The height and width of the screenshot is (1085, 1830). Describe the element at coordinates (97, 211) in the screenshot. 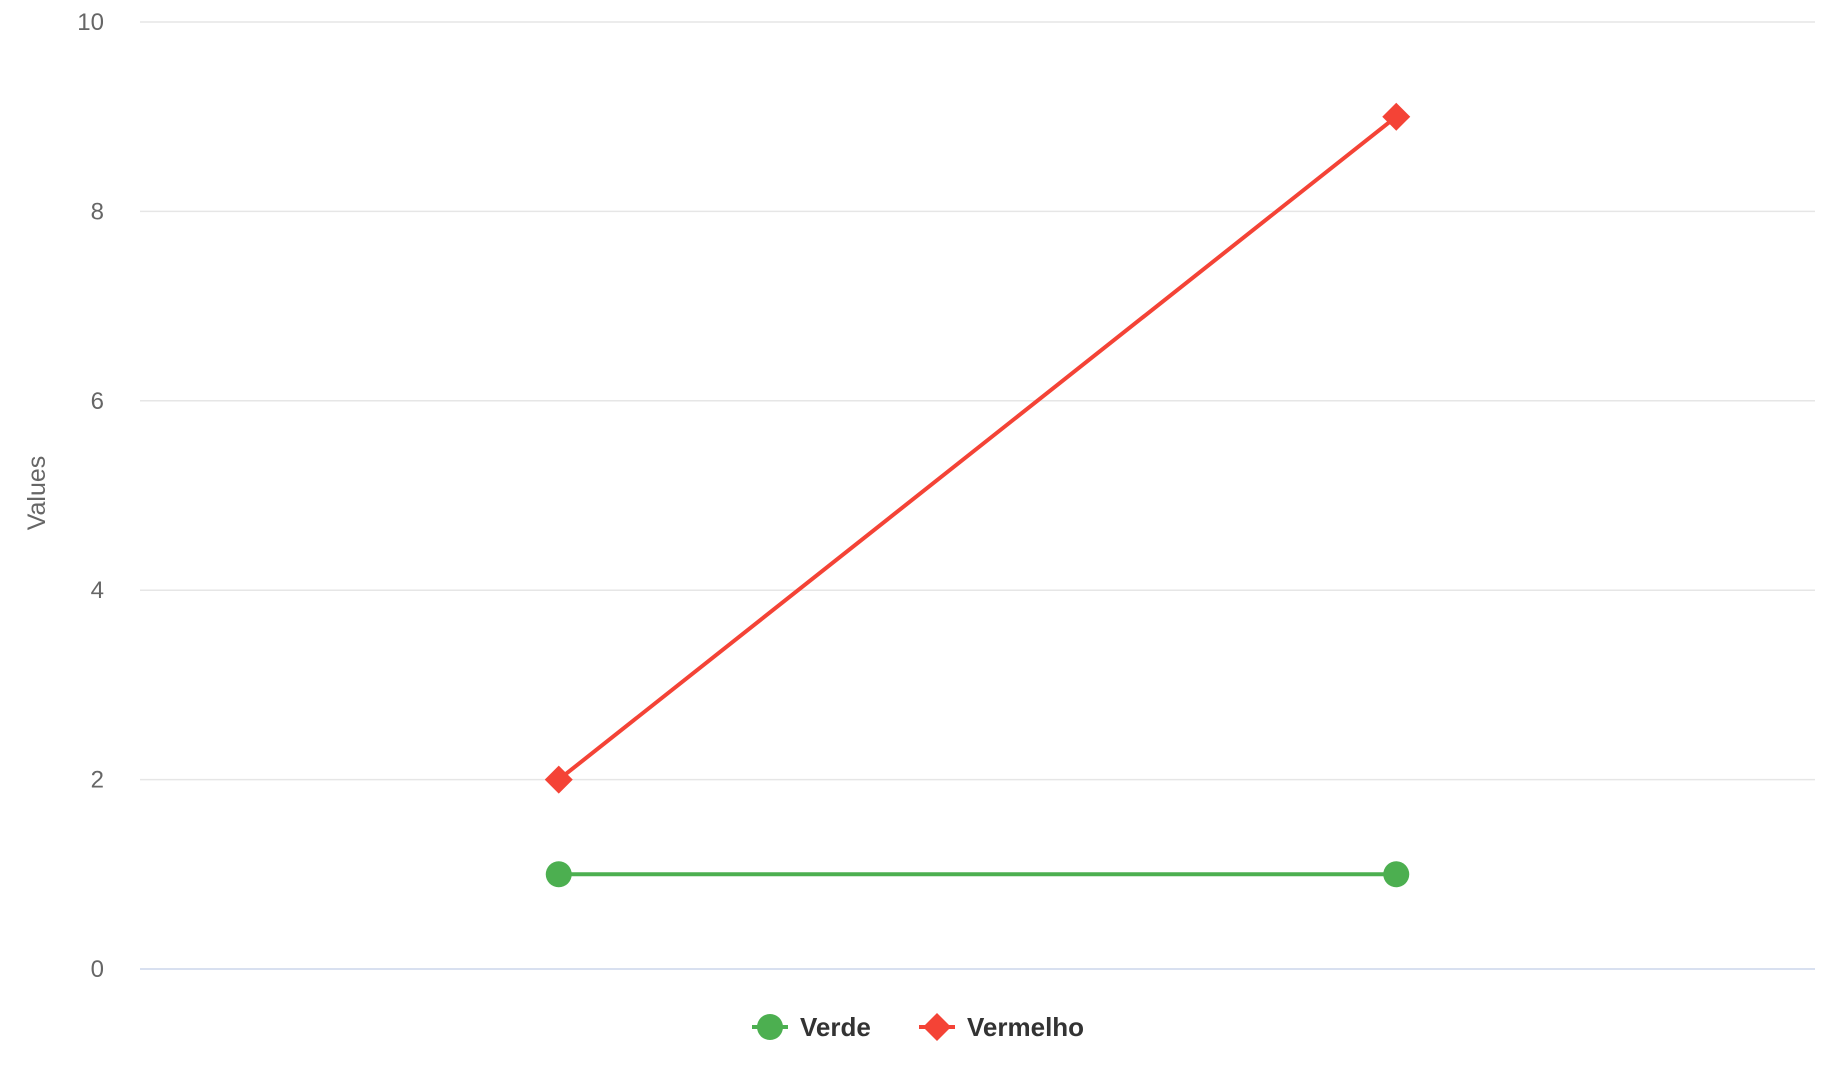

I see `y-tick-label: 8` at that location.